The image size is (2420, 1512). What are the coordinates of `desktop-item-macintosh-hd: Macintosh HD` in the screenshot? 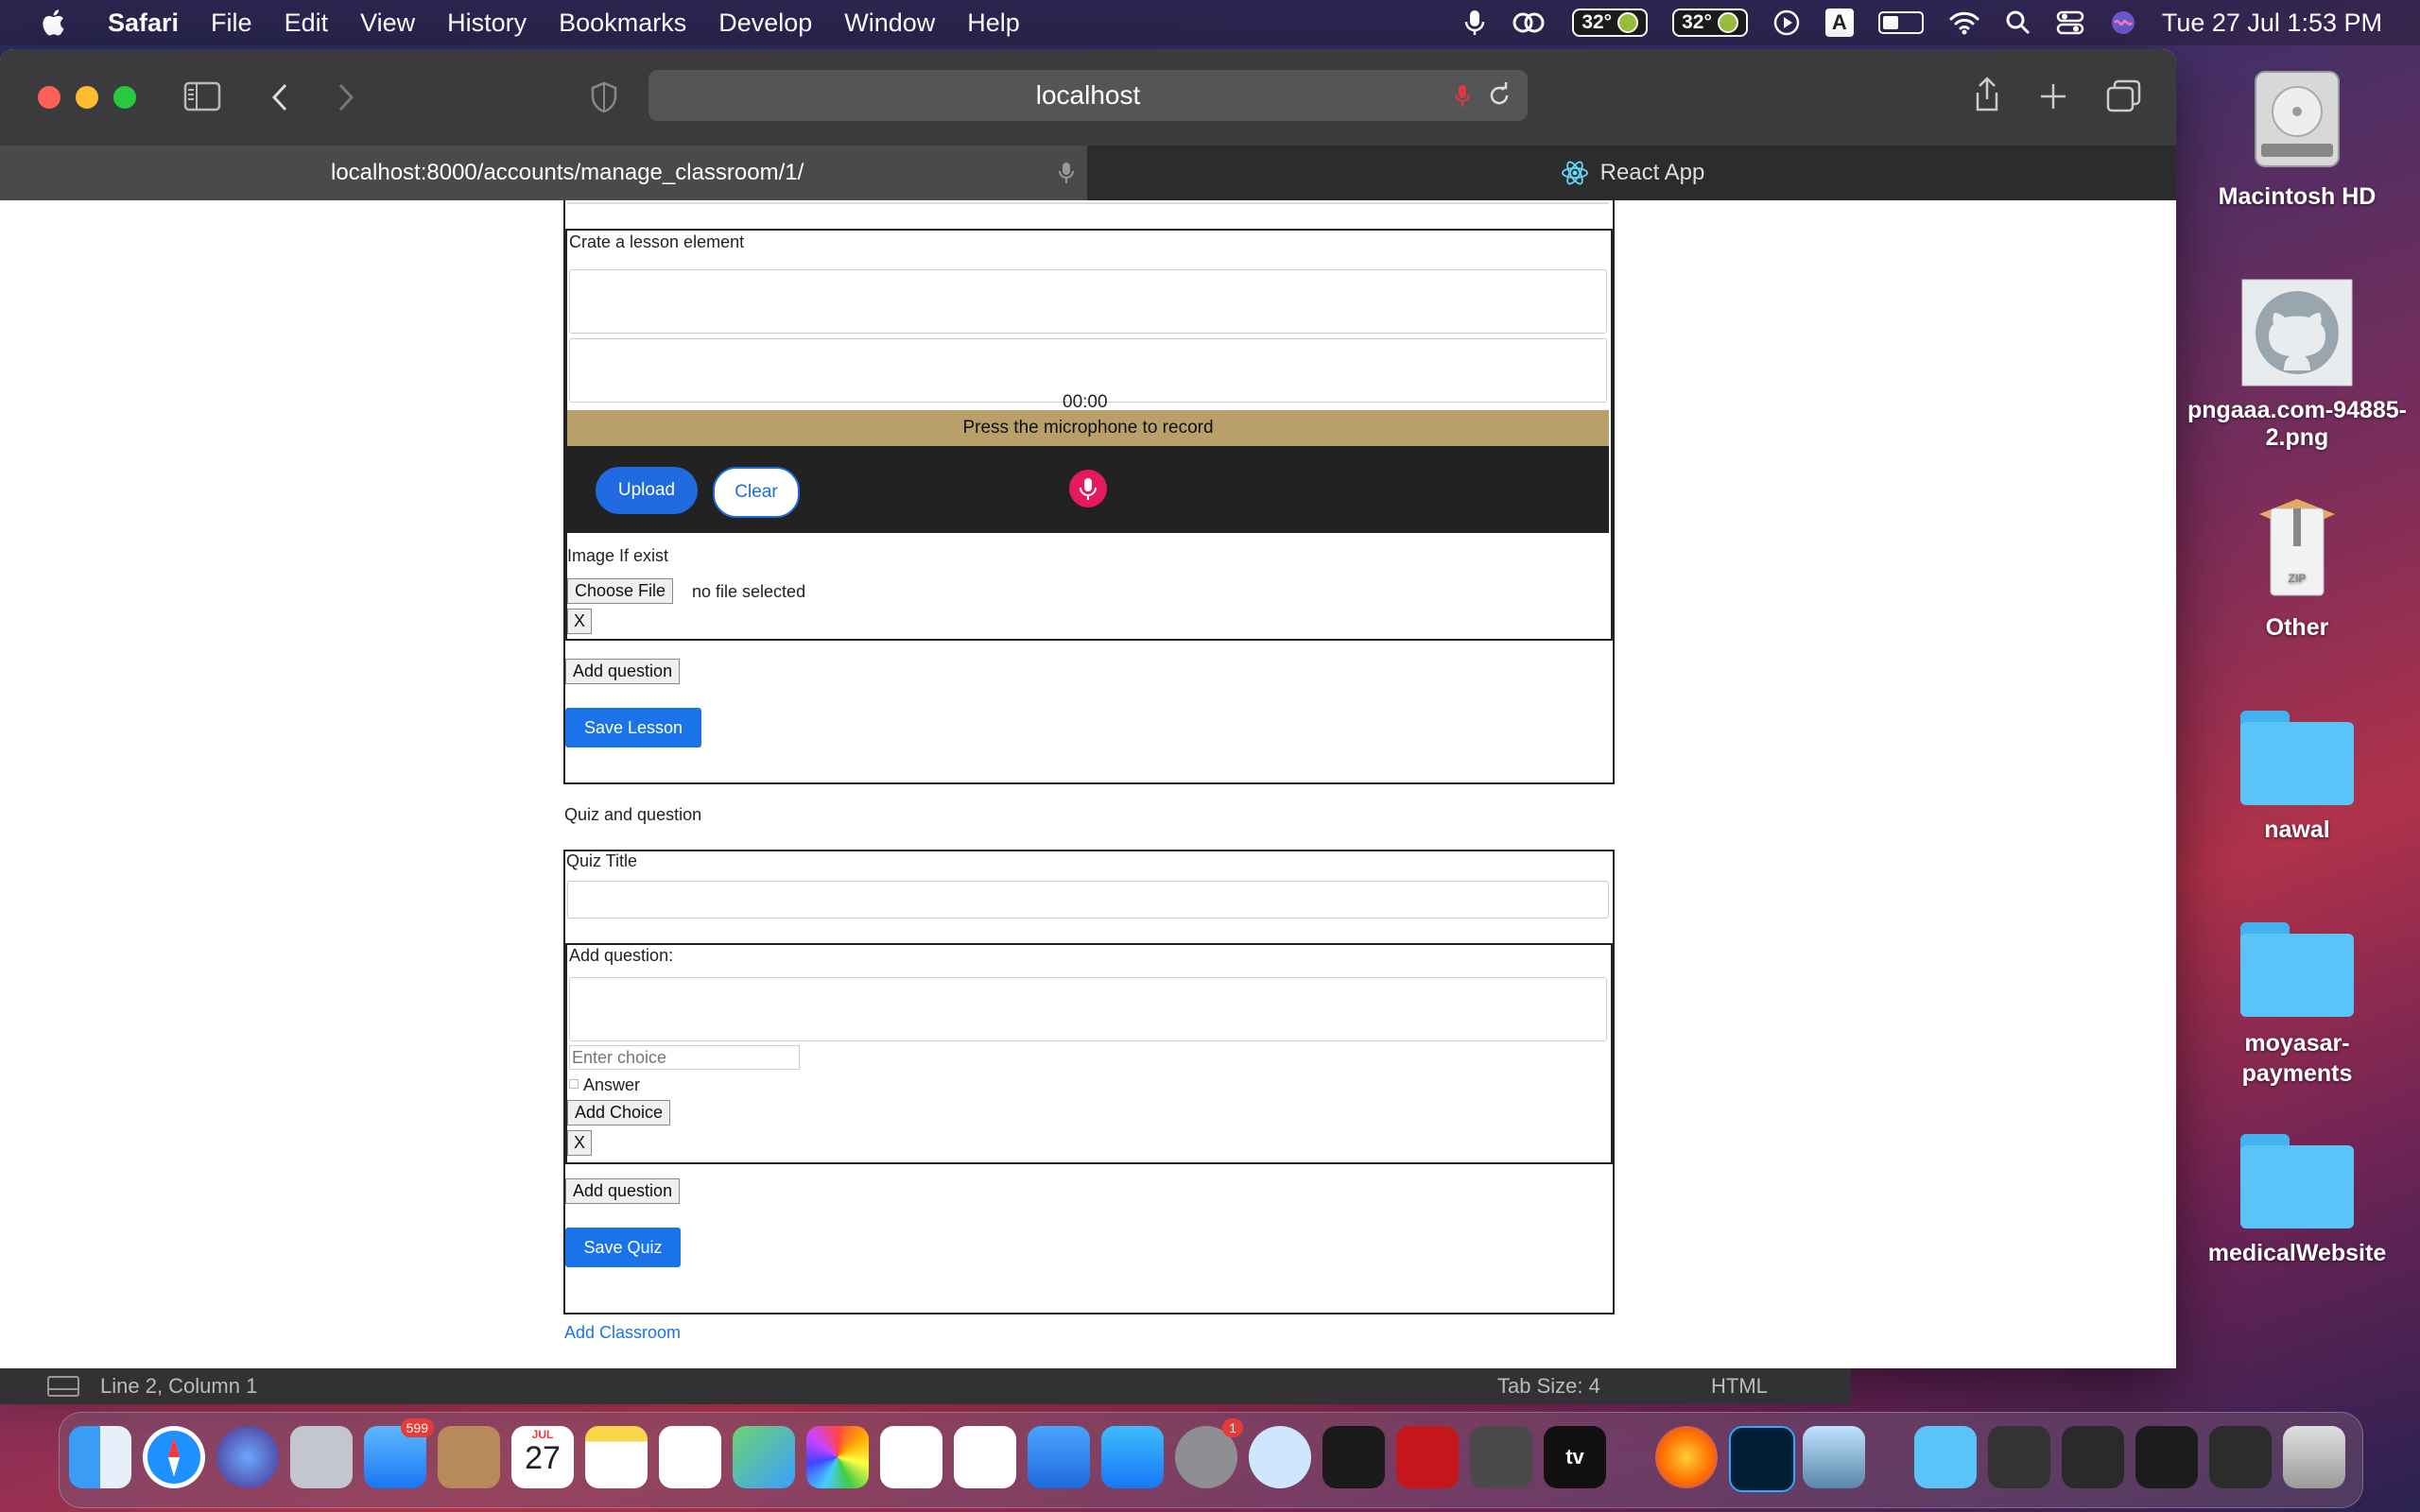 It's located at (2297, 136).